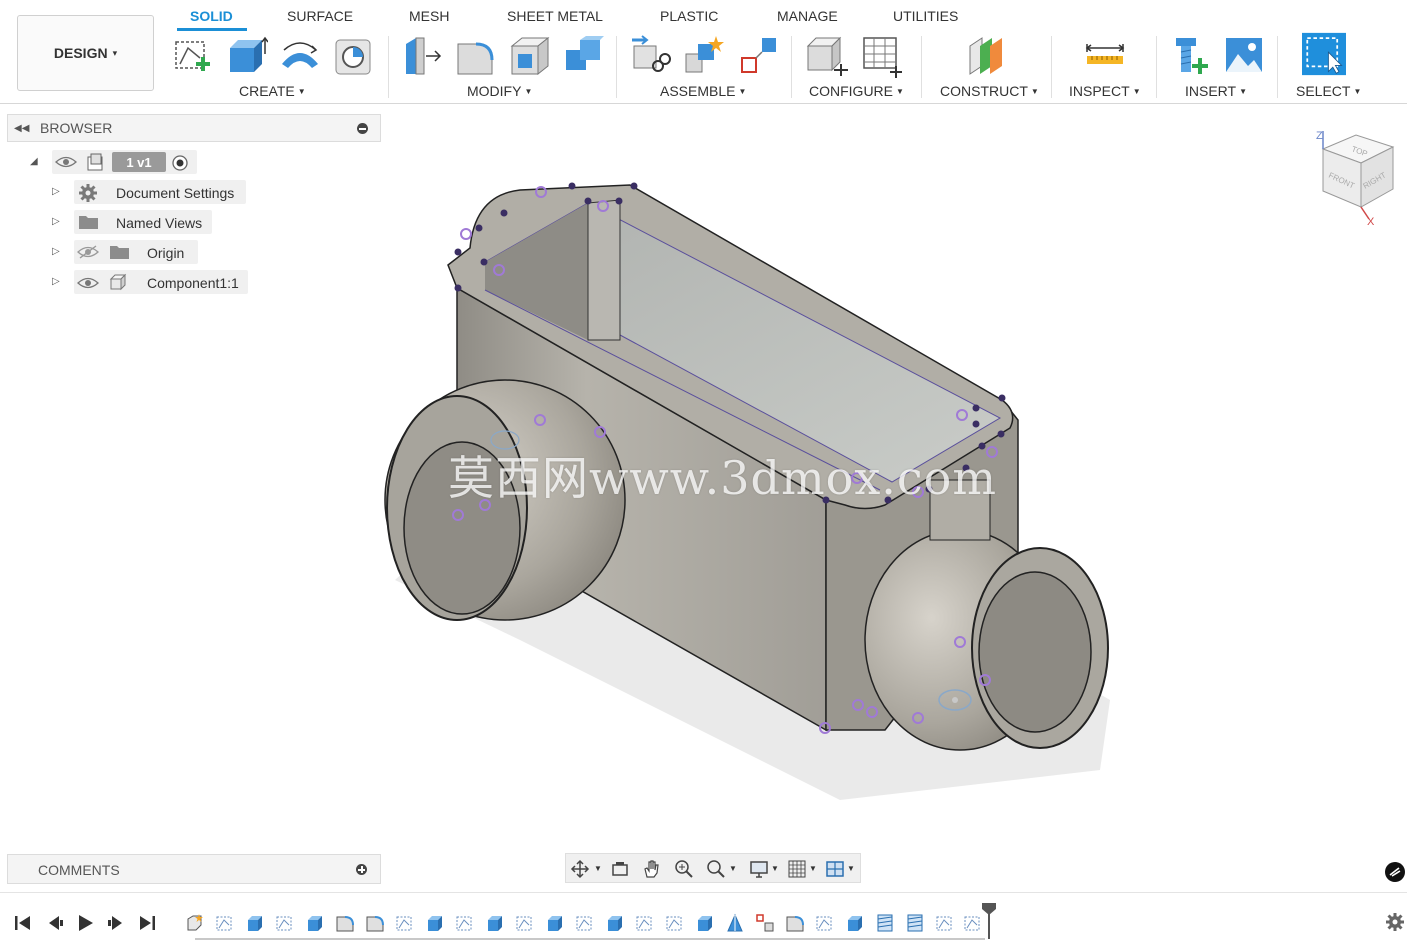 Image resolution: width=1407 pixels, height=948 pixels. What do you see at coordinates (23, 923) in the screenshot?
I see `go-to-start-icon` at bounding box center [23, 923].